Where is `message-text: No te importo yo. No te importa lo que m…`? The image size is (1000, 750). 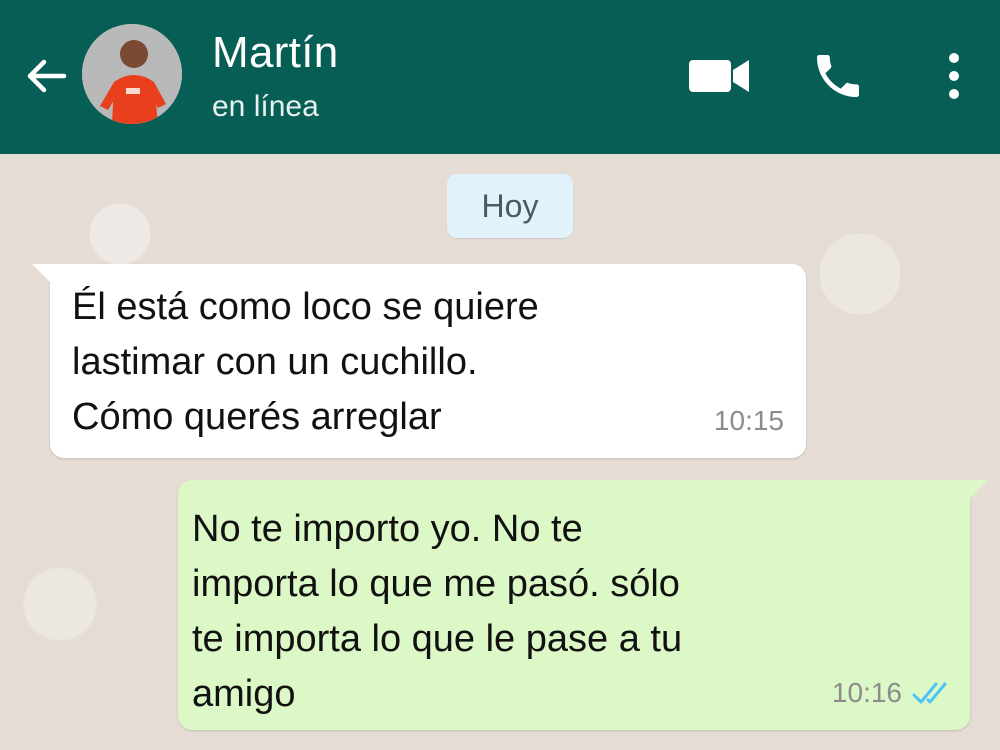 message-text: No te importo yo. No te importa lo que m… is located at coordinates (437, 611).